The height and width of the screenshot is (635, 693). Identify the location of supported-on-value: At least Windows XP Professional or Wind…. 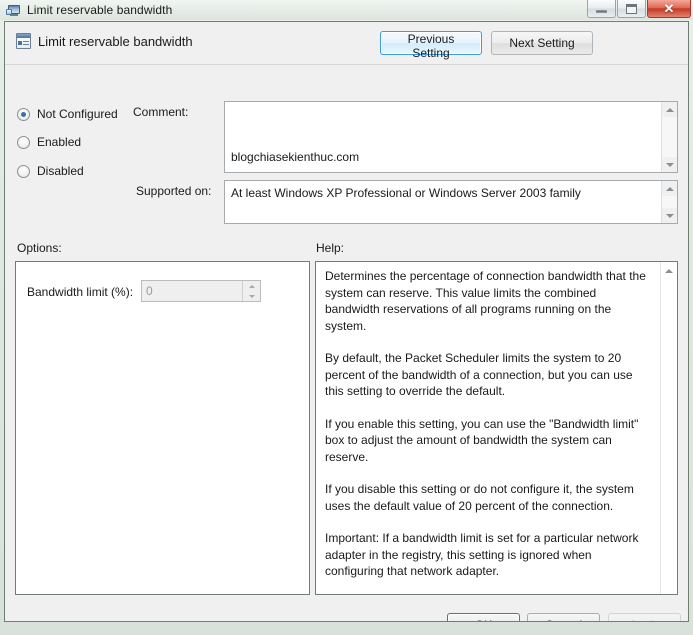
(406, 193).